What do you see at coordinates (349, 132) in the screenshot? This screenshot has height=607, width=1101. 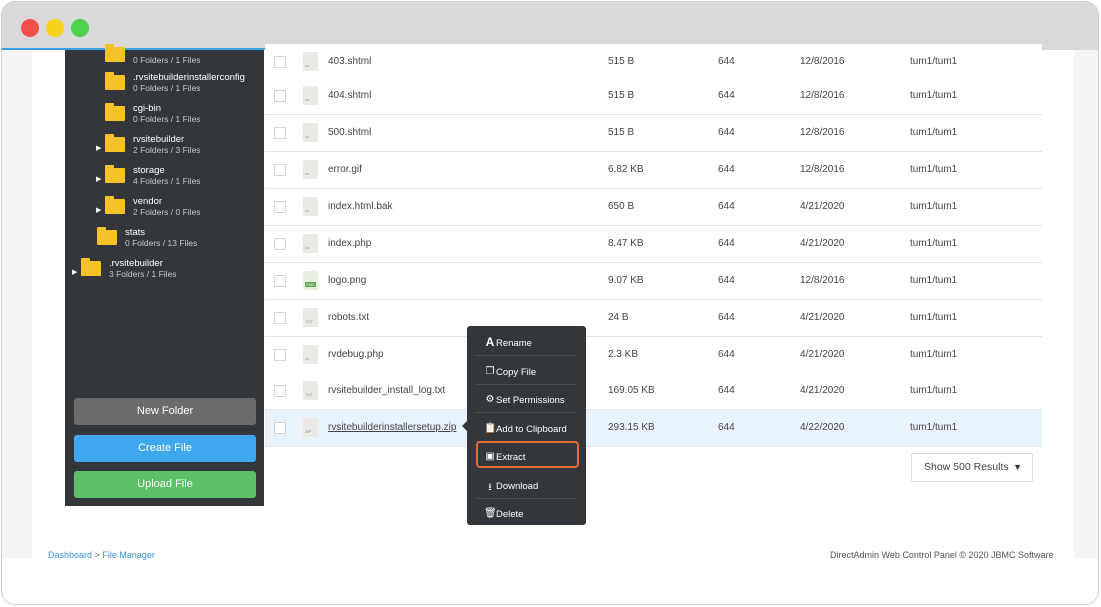 I see `file-name: 500.shtml` at bounding box center [349, 132].